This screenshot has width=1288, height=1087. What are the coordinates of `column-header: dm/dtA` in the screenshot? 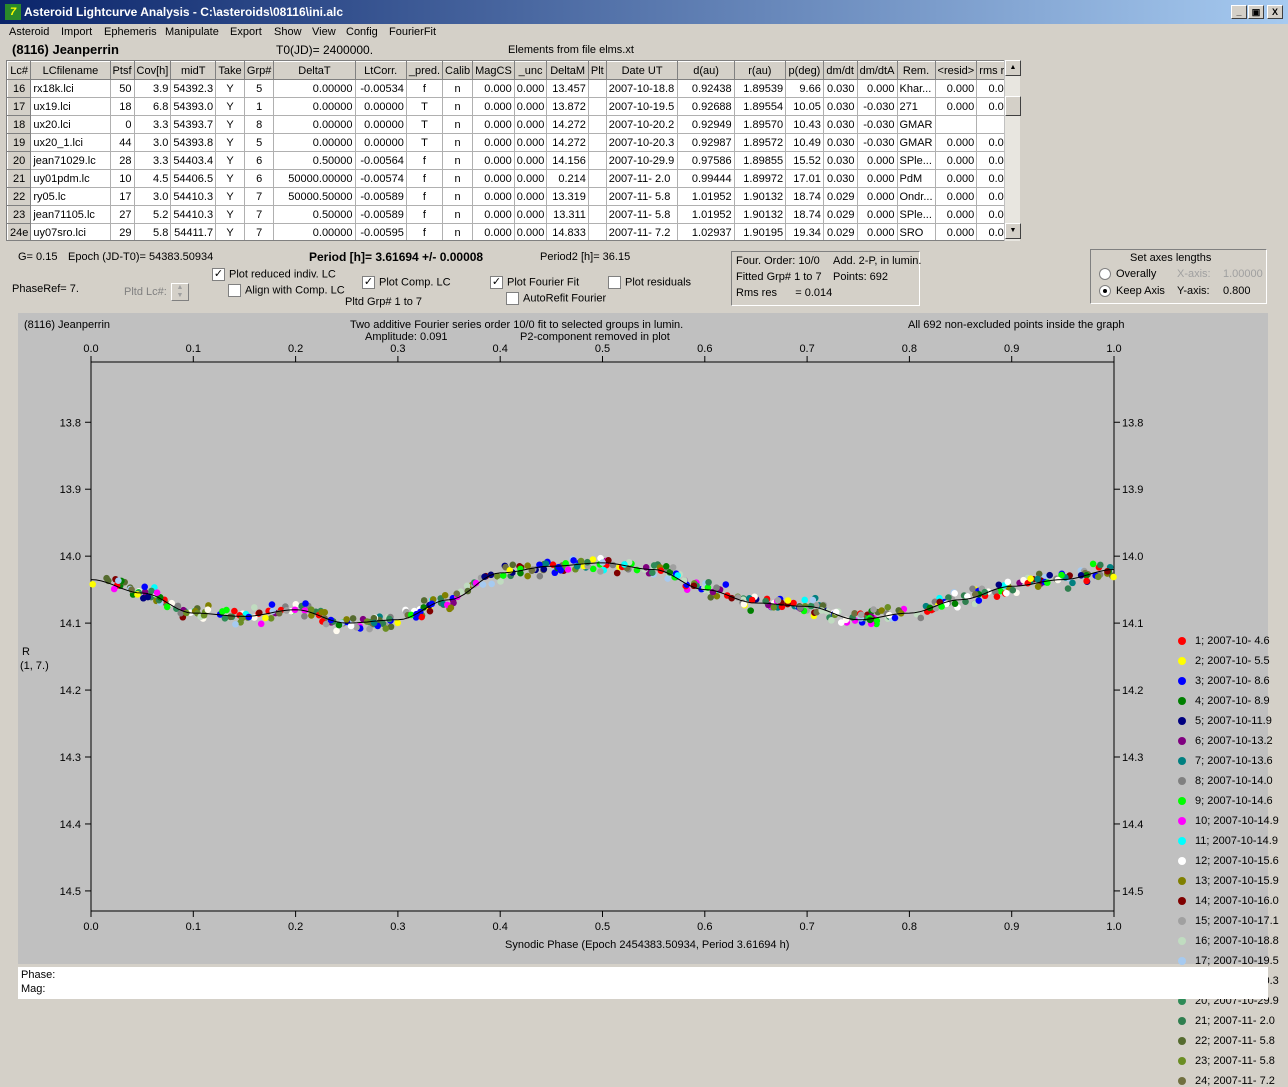 It's located at (877, 70).